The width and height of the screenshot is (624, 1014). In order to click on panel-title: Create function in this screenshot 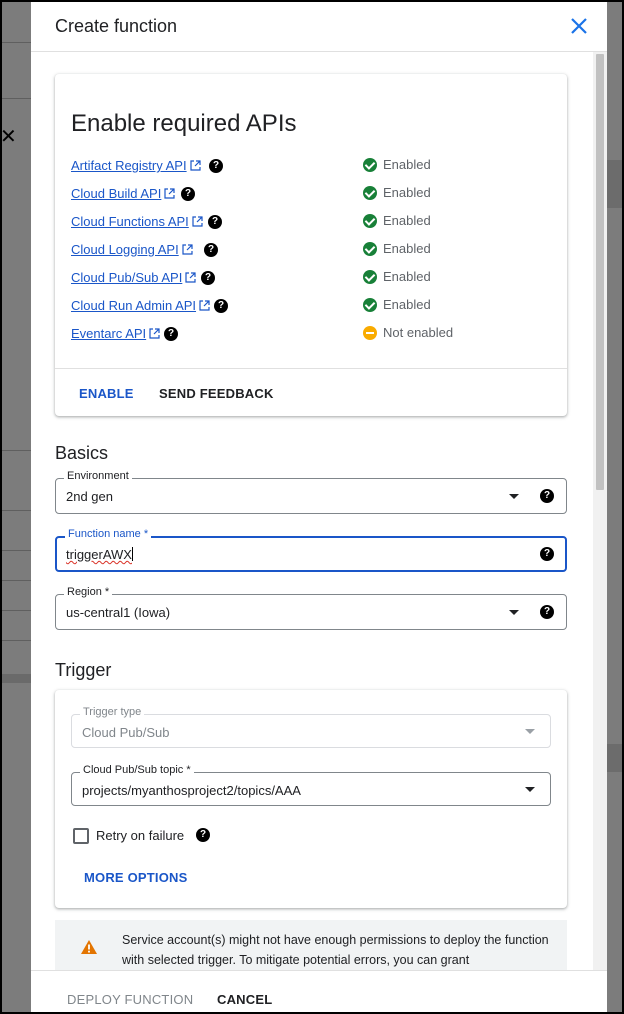, I will do `click(116, 26)`.